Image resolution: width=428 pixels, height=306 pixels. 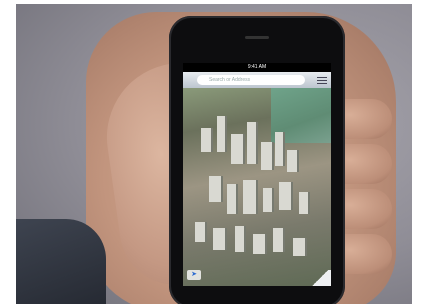 What do you see at coordinates (230, 80) in the screenshot?
I see `search-placeholder: Search or Address` at bounding box center [230, 80].